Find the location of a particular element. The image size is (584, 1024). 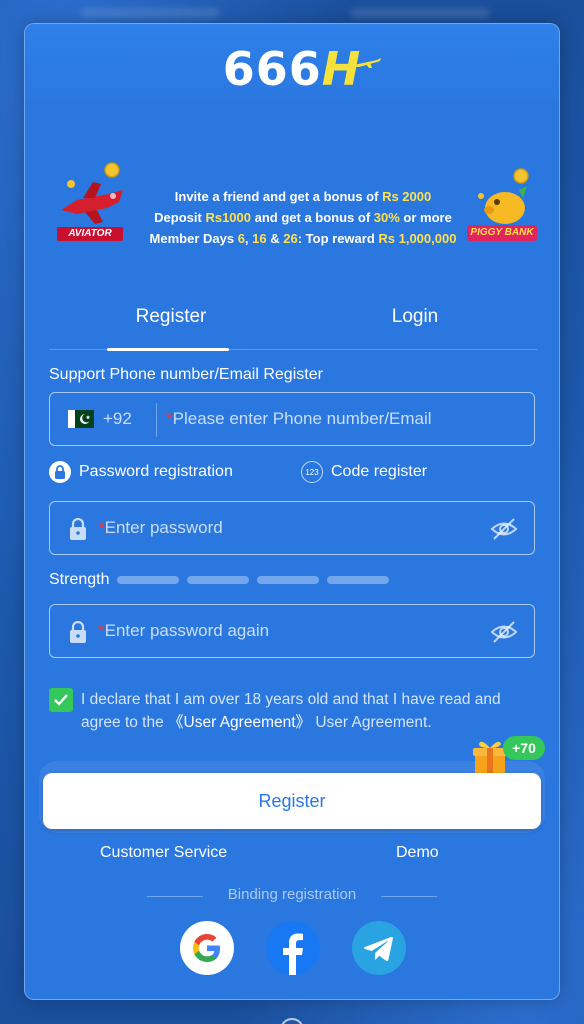

register-button: Register is located at coordinates (292, 801).